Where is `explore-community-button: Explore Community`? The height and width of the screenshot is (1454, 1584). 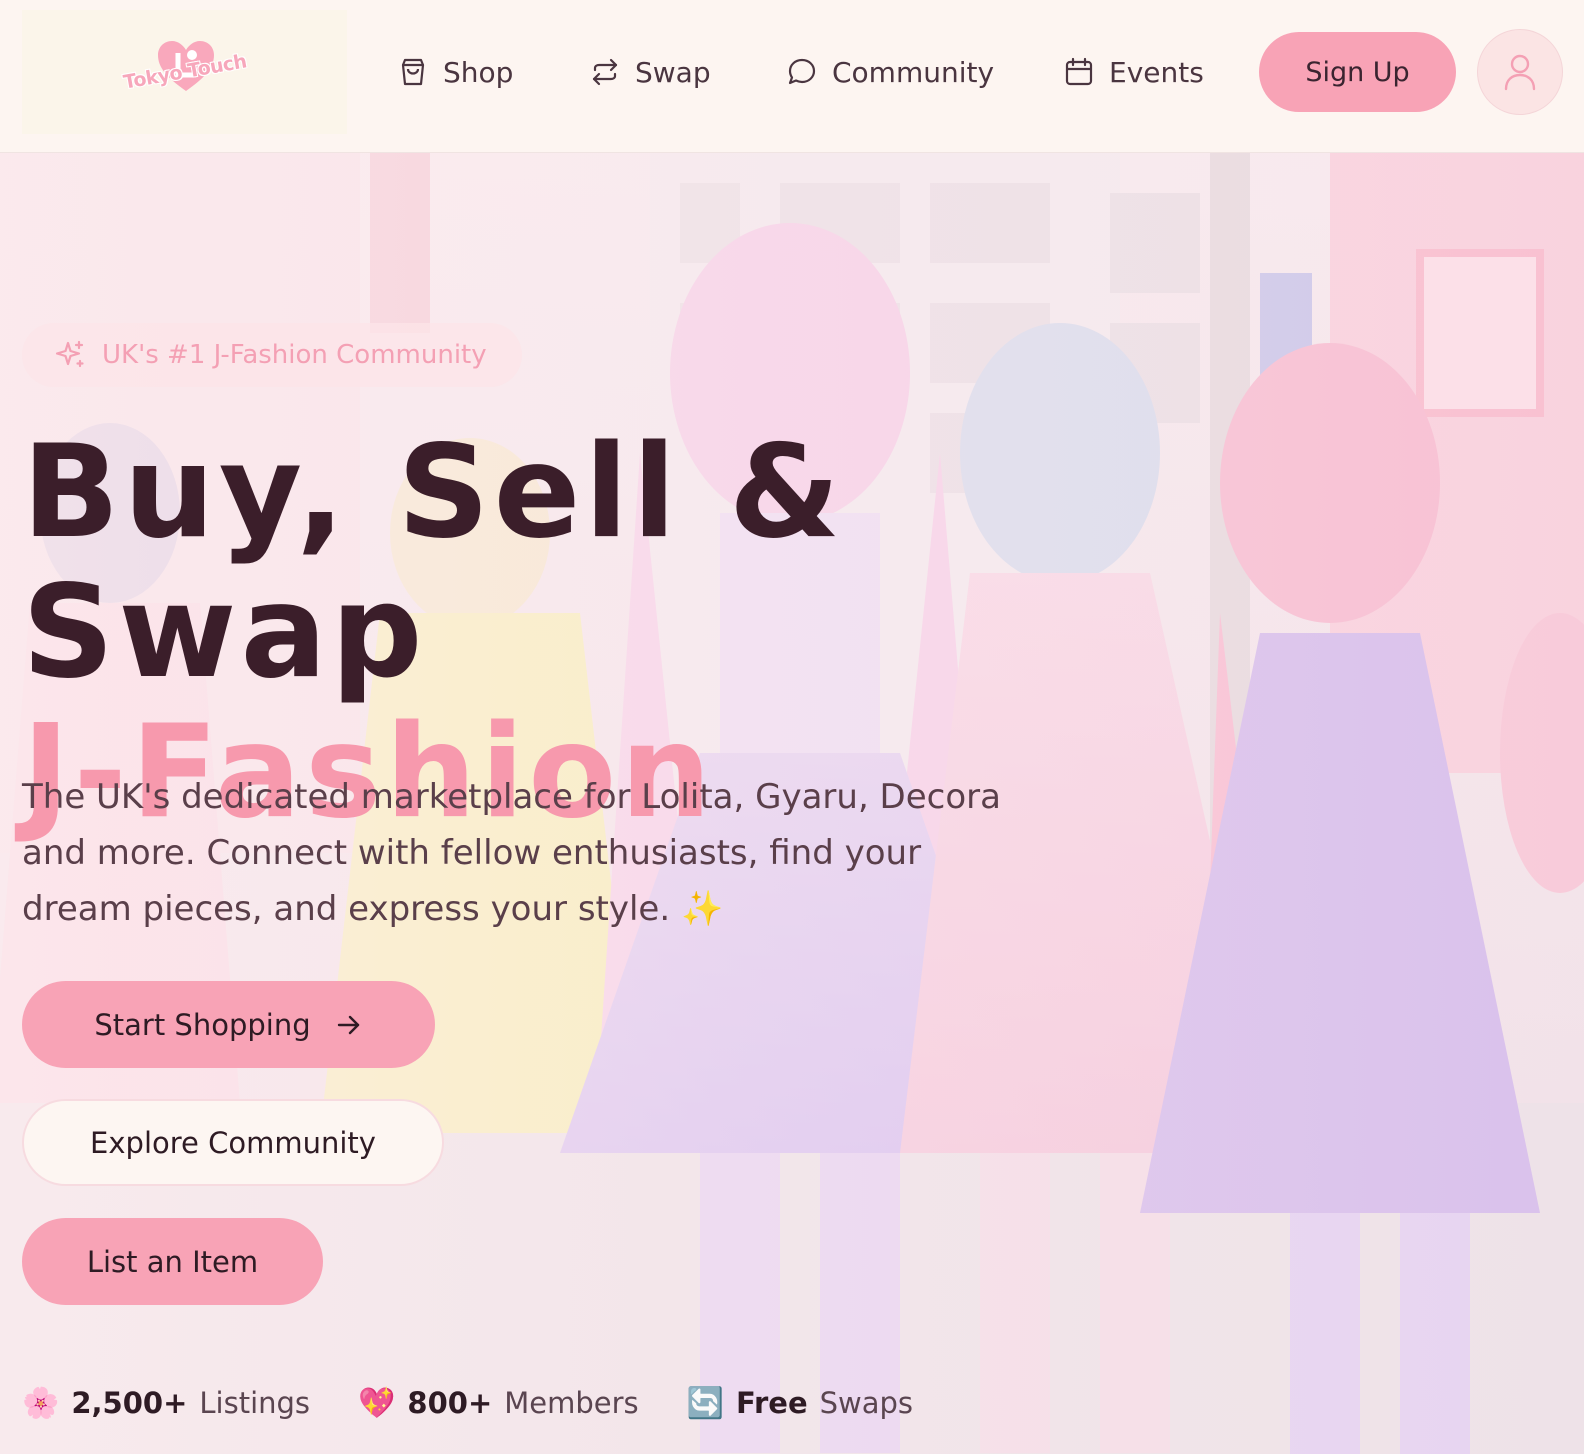 explore-community-button: Explore Community is located at coordinates (233, 1142).